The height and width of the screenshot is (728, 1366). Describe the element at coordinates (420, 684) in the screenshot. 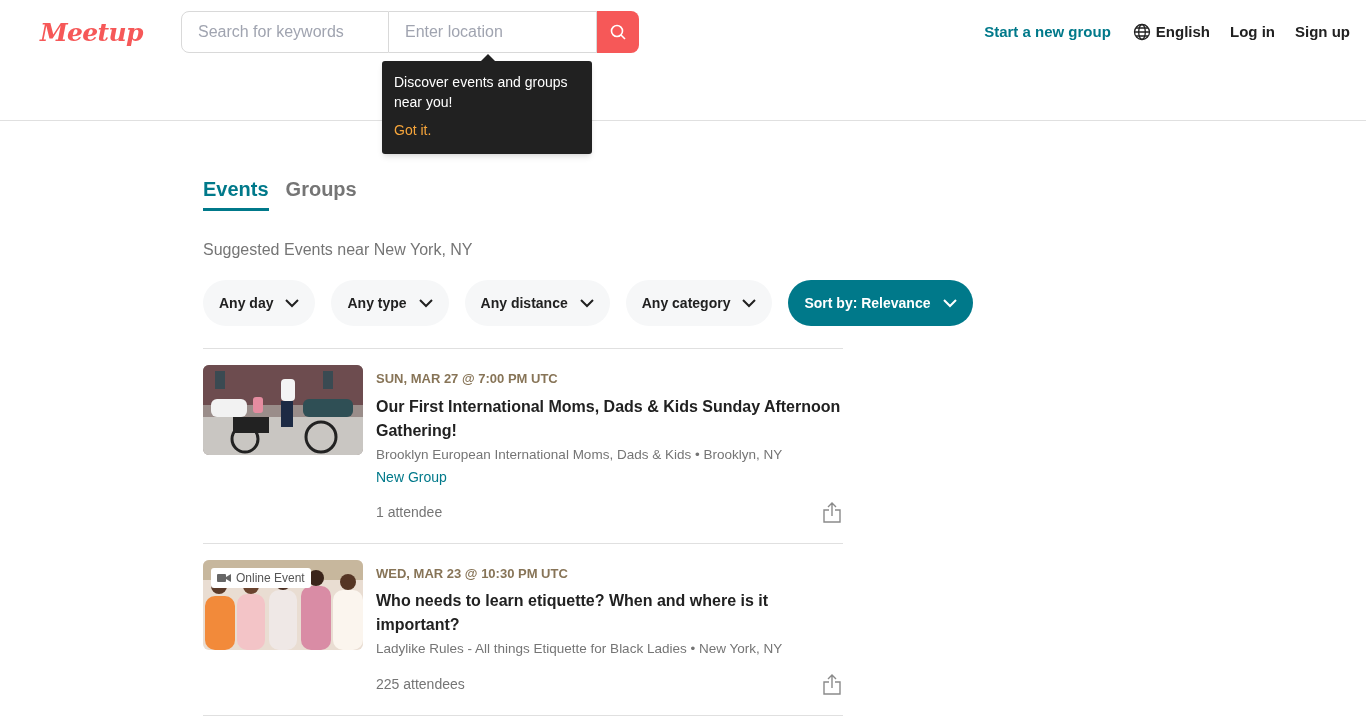

I see `attendee-count: 225 attendees` at that location.